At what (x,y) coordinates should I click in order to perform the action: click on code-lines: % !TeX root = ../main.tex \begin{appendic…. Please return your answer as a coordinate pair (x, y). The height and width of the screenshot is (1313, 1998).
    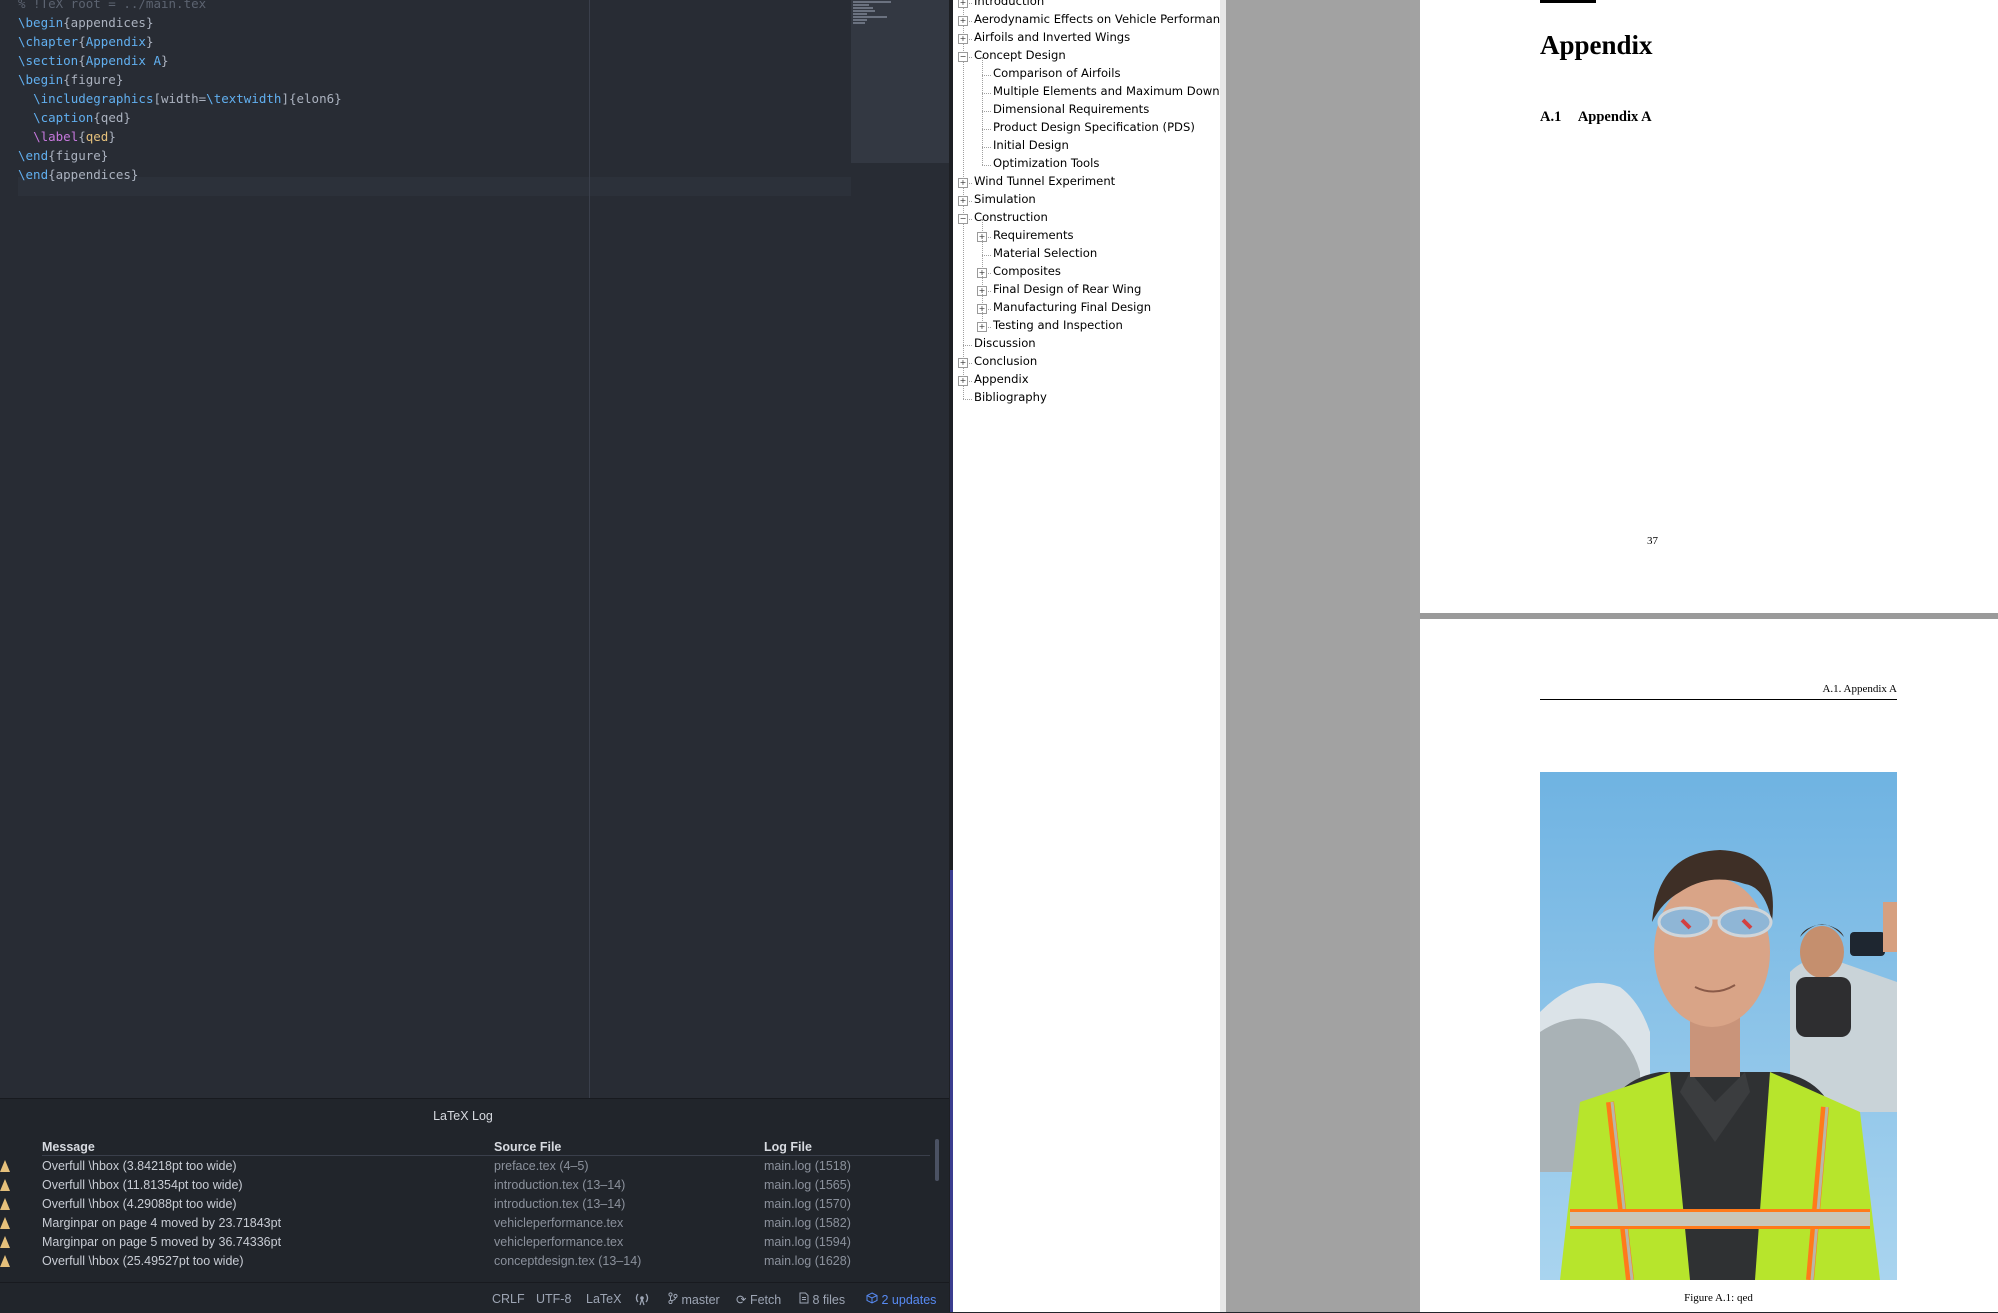
    Looking at the image, I should click on (180, 92).